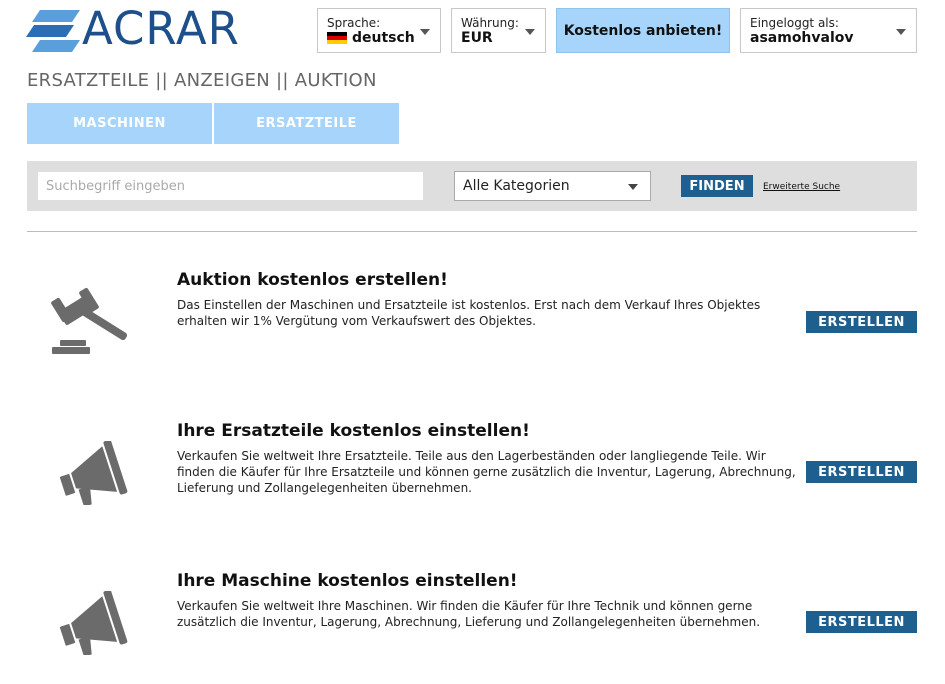 The height and width of the screenshot is (684, 945). I want to click on currency-label: Währung:, so click(490, 23).